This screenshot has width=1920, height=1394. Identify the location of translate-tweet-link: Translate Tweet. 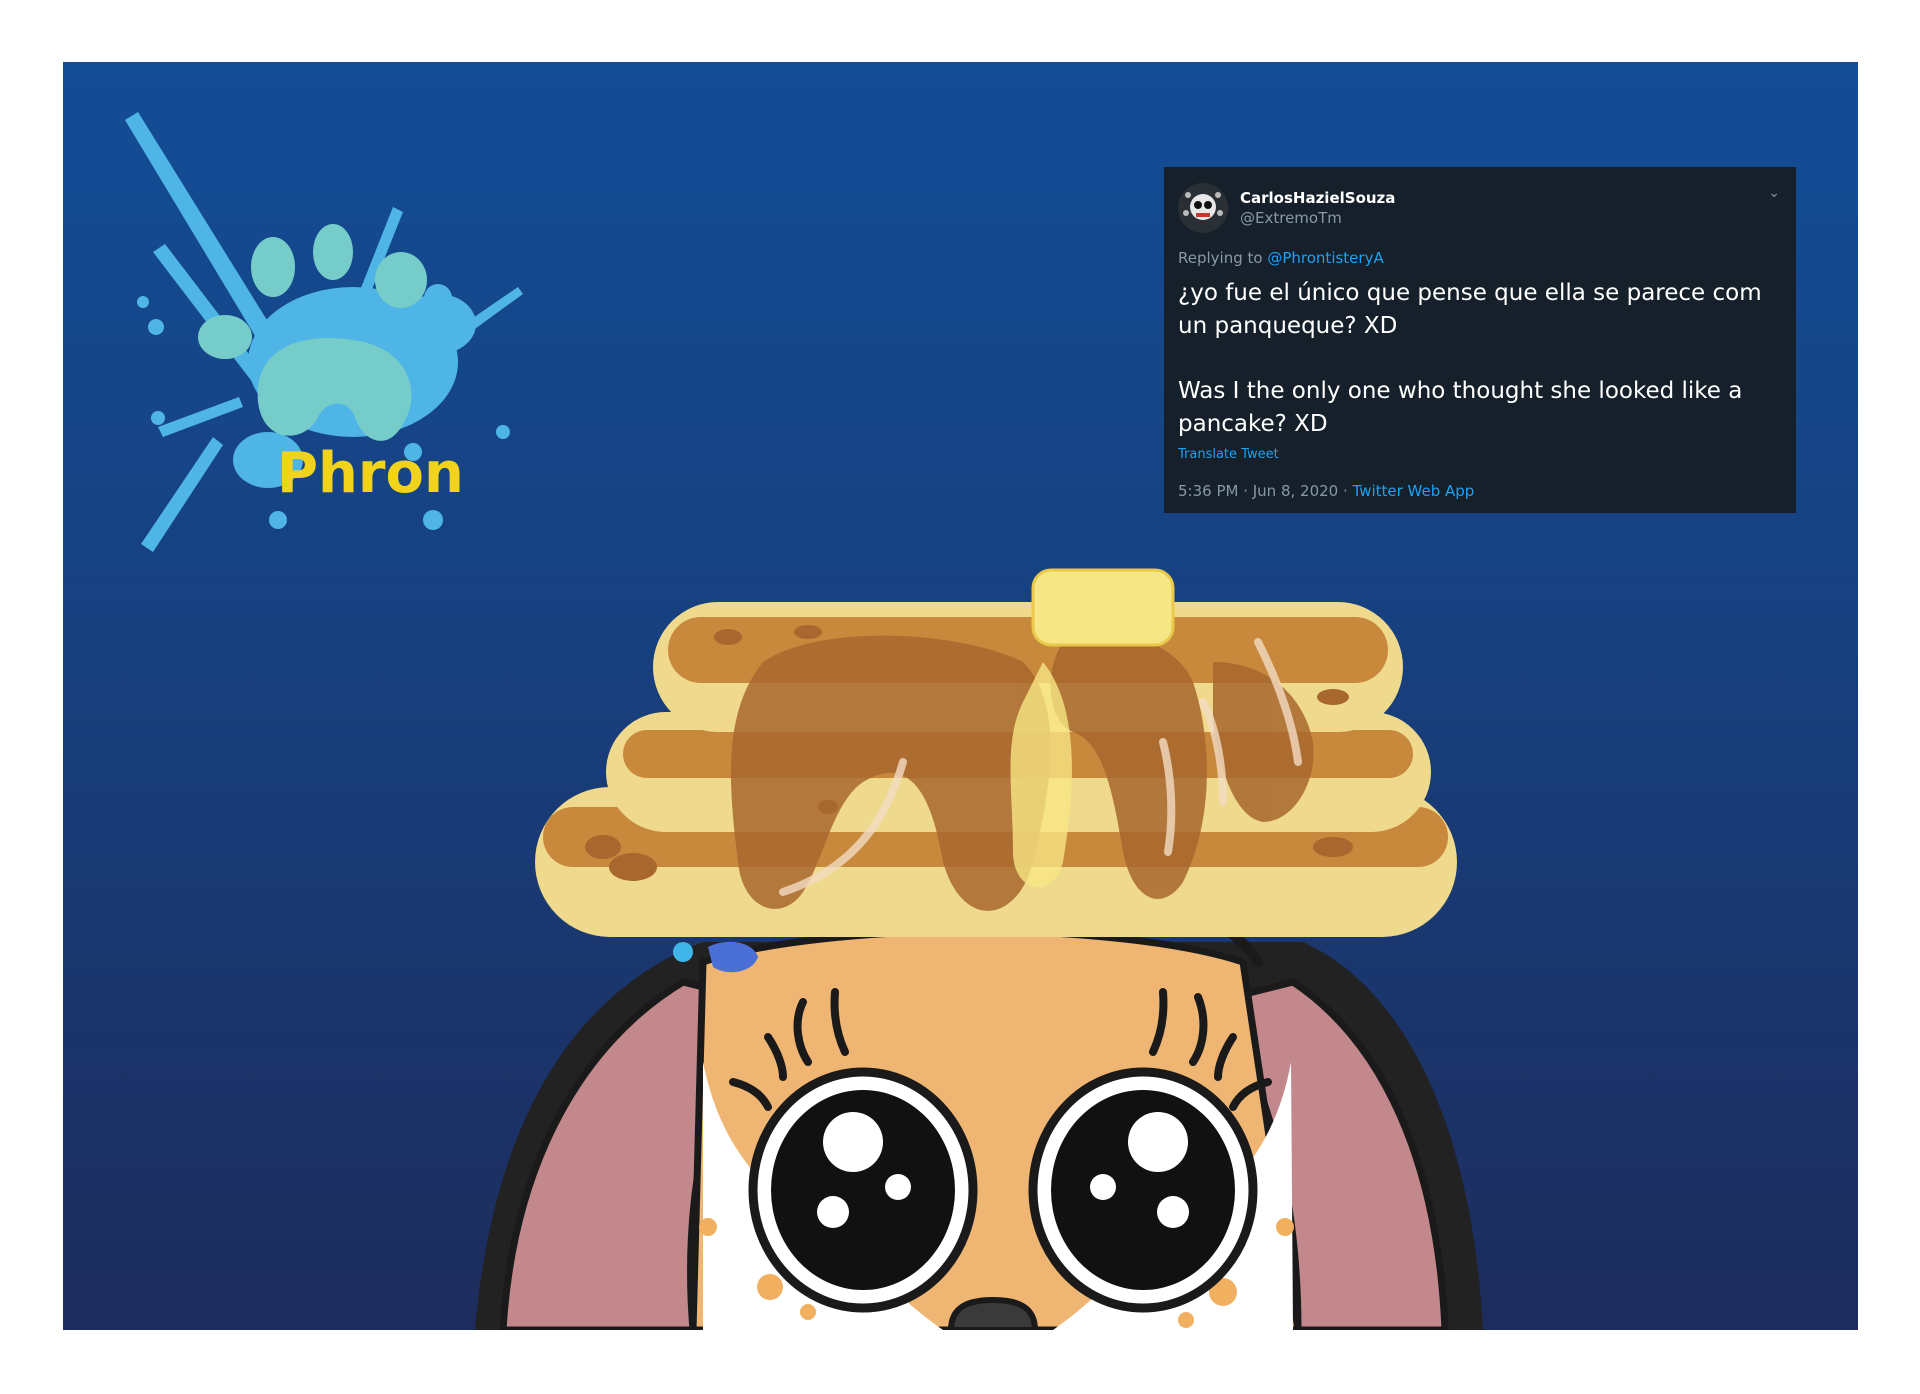
(1480, 454).